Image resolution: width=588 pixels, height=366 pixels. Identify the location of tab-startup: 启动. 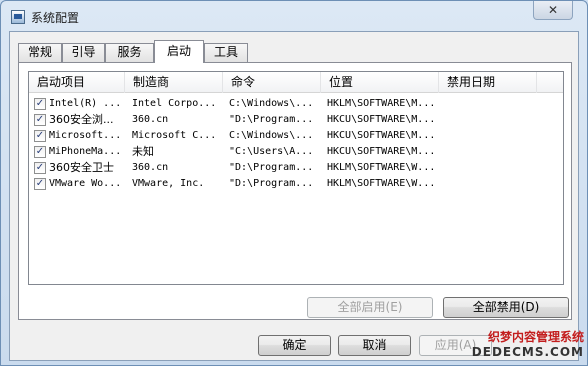
(179, 51).